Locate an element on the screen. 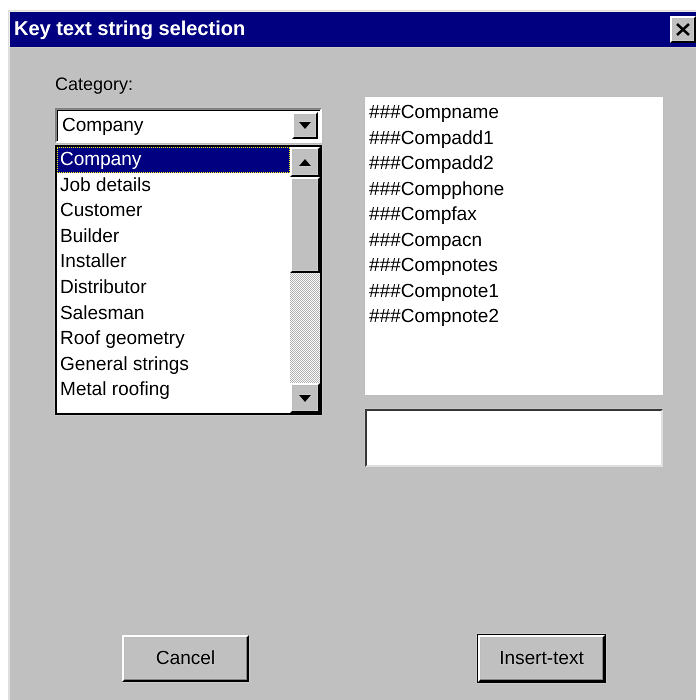  caret-up-icon is located at coordinates (305, 162).